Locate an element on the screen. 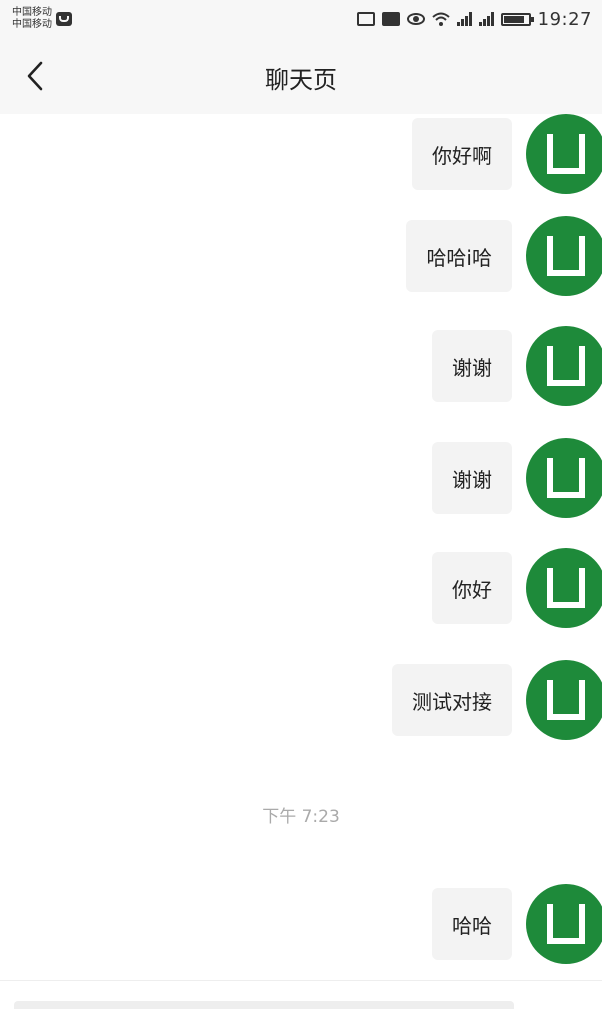 This screenshot has height=1009, width=602. status-time: 19:27 is located at coordinates (564, 19).